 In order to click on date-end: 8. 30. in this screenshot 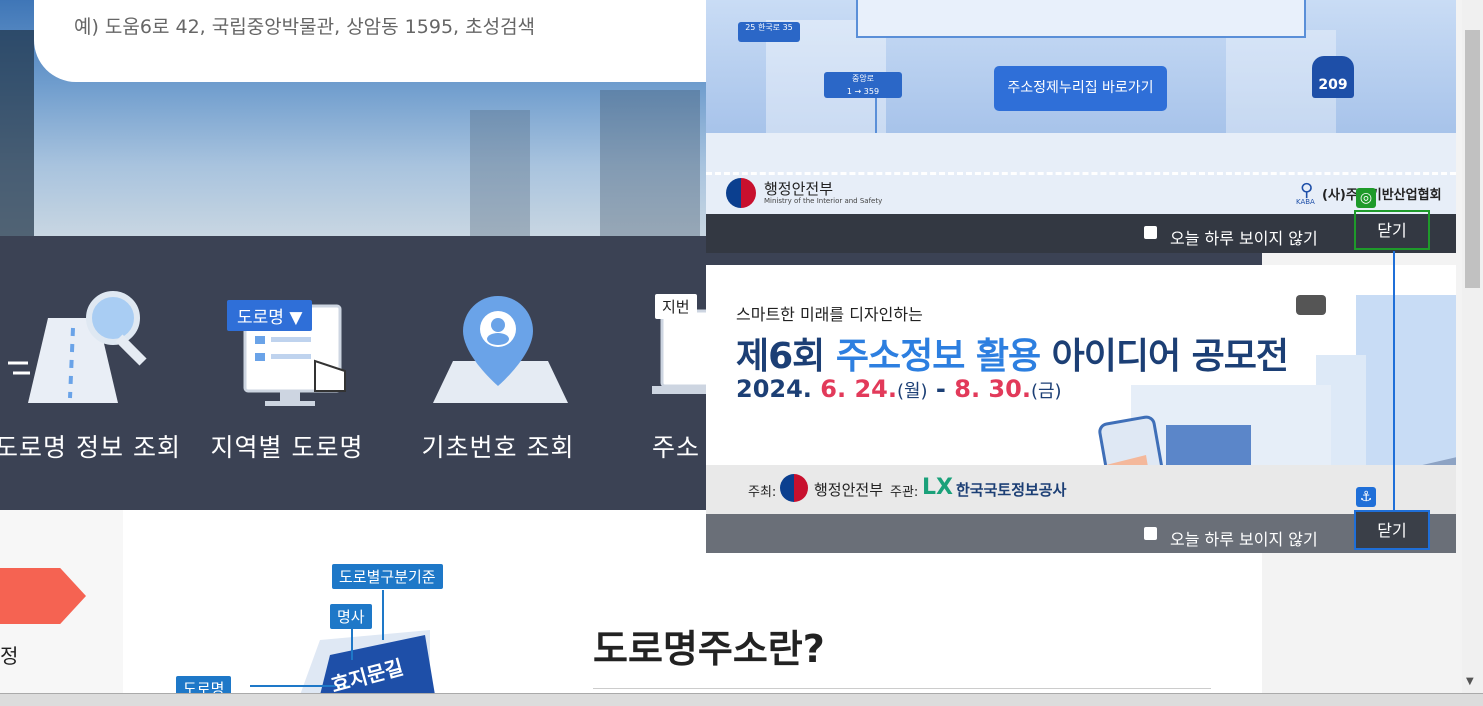, I will do `click(992, 389)`.